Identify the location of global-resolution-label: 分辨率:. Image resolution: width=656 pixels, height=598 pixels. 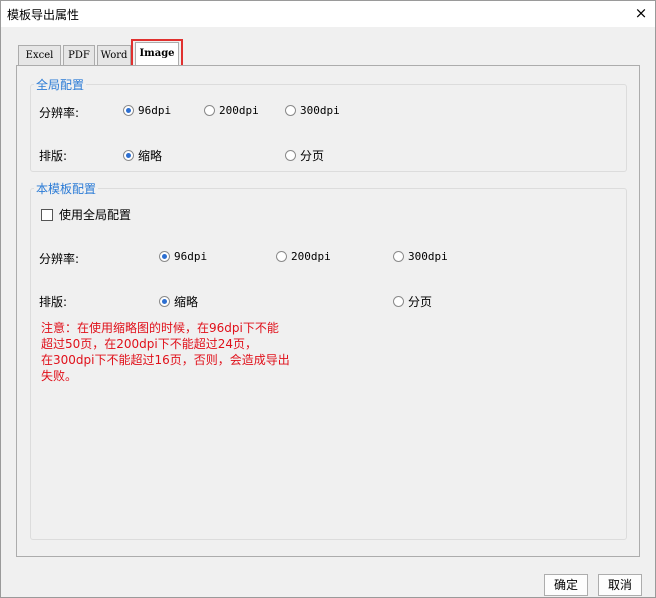
(59, 113).